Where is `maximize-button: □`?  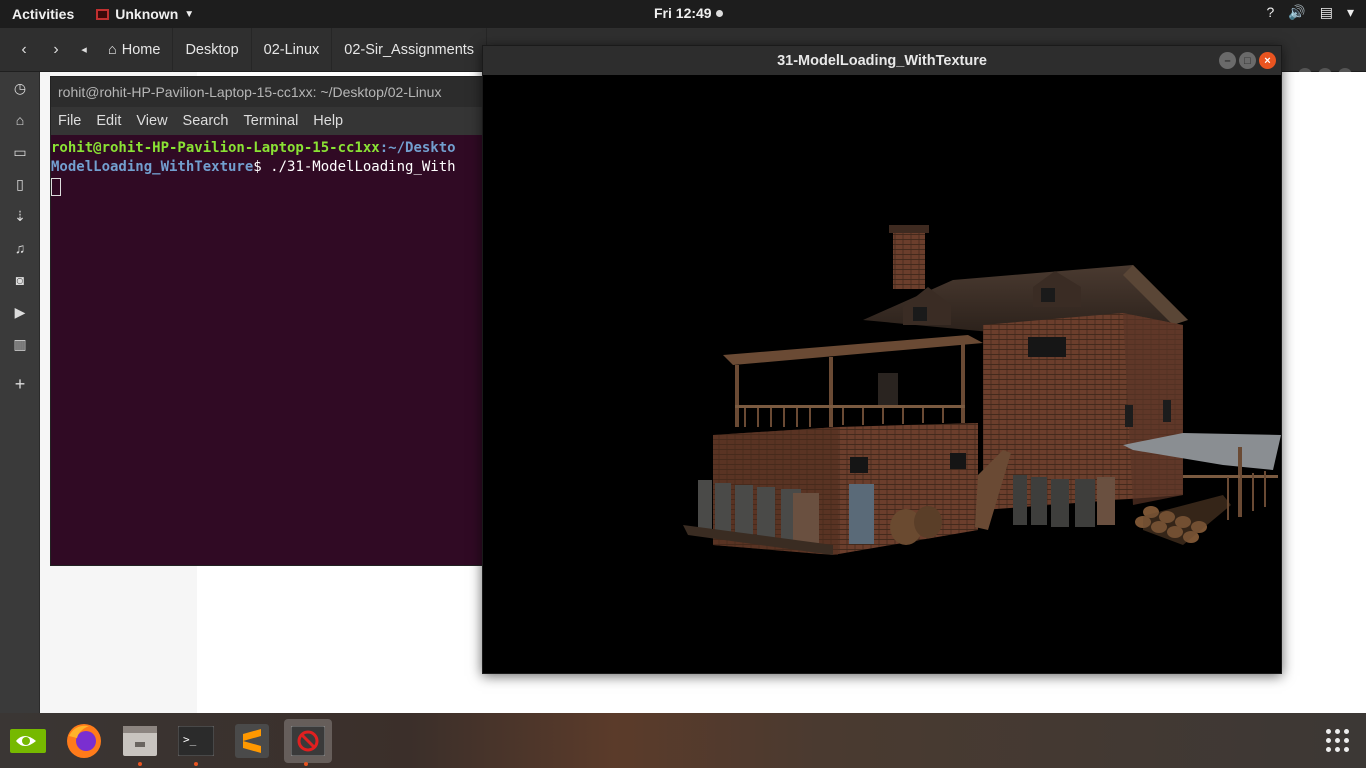
maximize-button: □ is located at coordinates (1247, 60).